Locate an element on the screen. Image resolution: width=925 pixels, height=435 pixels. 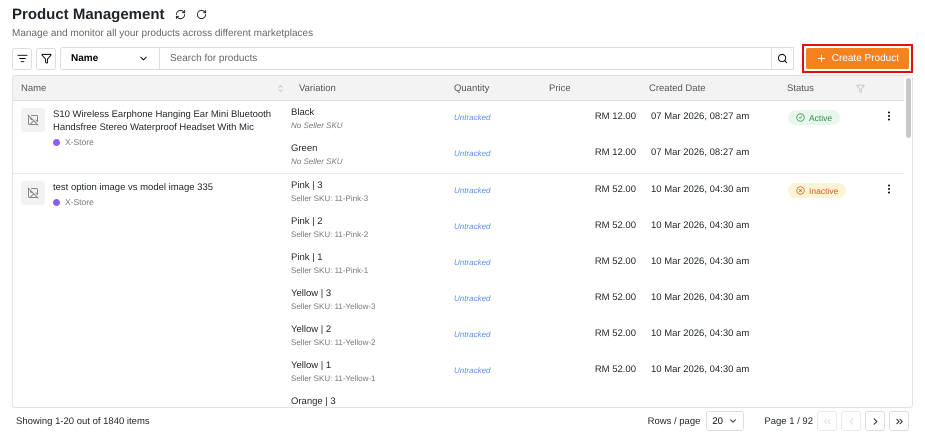
last-page-button is located at coordinates (899, 421).